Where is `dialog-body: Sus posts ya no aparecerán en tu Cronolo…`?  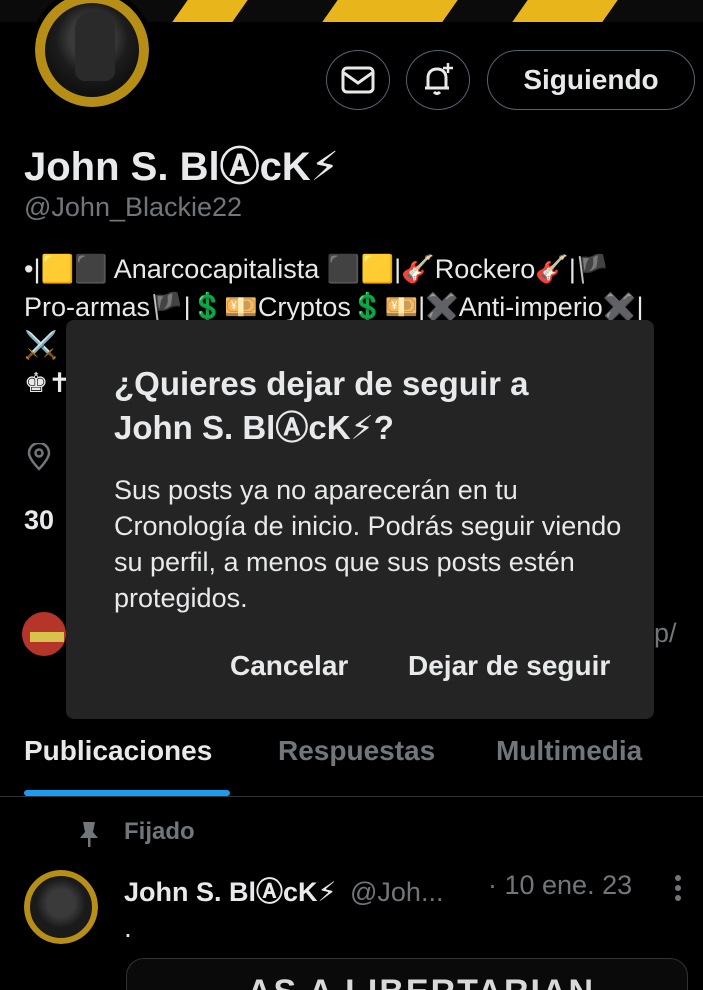
dialog-body: Sus posts ya no aparecerán en tu Cronolo… is located at coordinates (368, 544).